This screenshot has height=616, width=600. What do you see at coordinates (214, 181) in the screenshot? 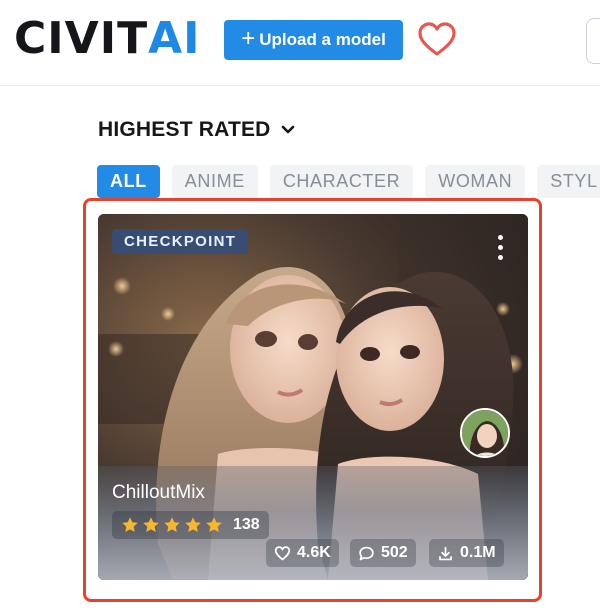
I see `tag-anime: ANIME` at bounding box center [214, 181].